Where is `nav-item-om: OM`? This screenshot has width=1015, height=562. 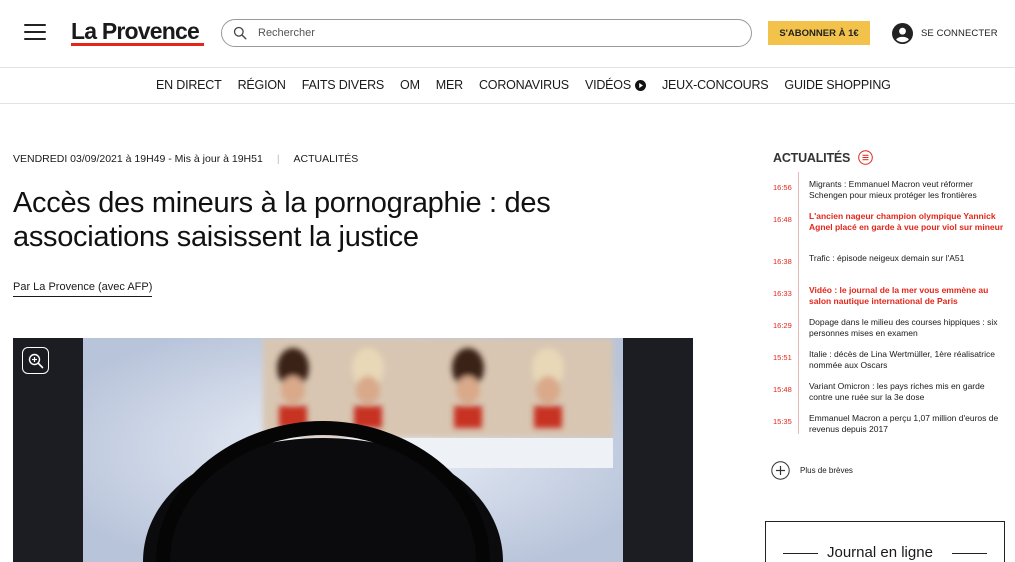 nav-item-om: OM is located at coordinates (410, 85).